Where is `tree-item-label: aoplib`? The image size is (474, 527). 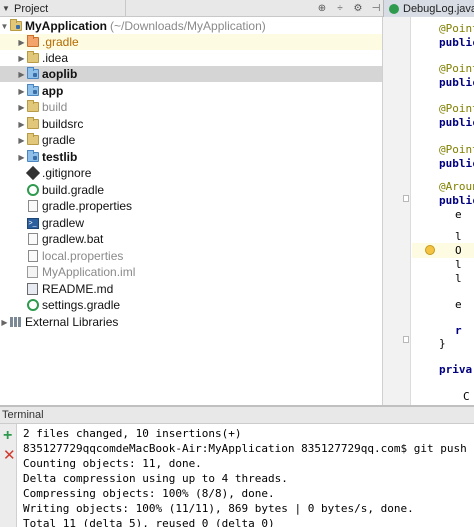
tree-item-label: aoplib is located at coordinates (60, 74).